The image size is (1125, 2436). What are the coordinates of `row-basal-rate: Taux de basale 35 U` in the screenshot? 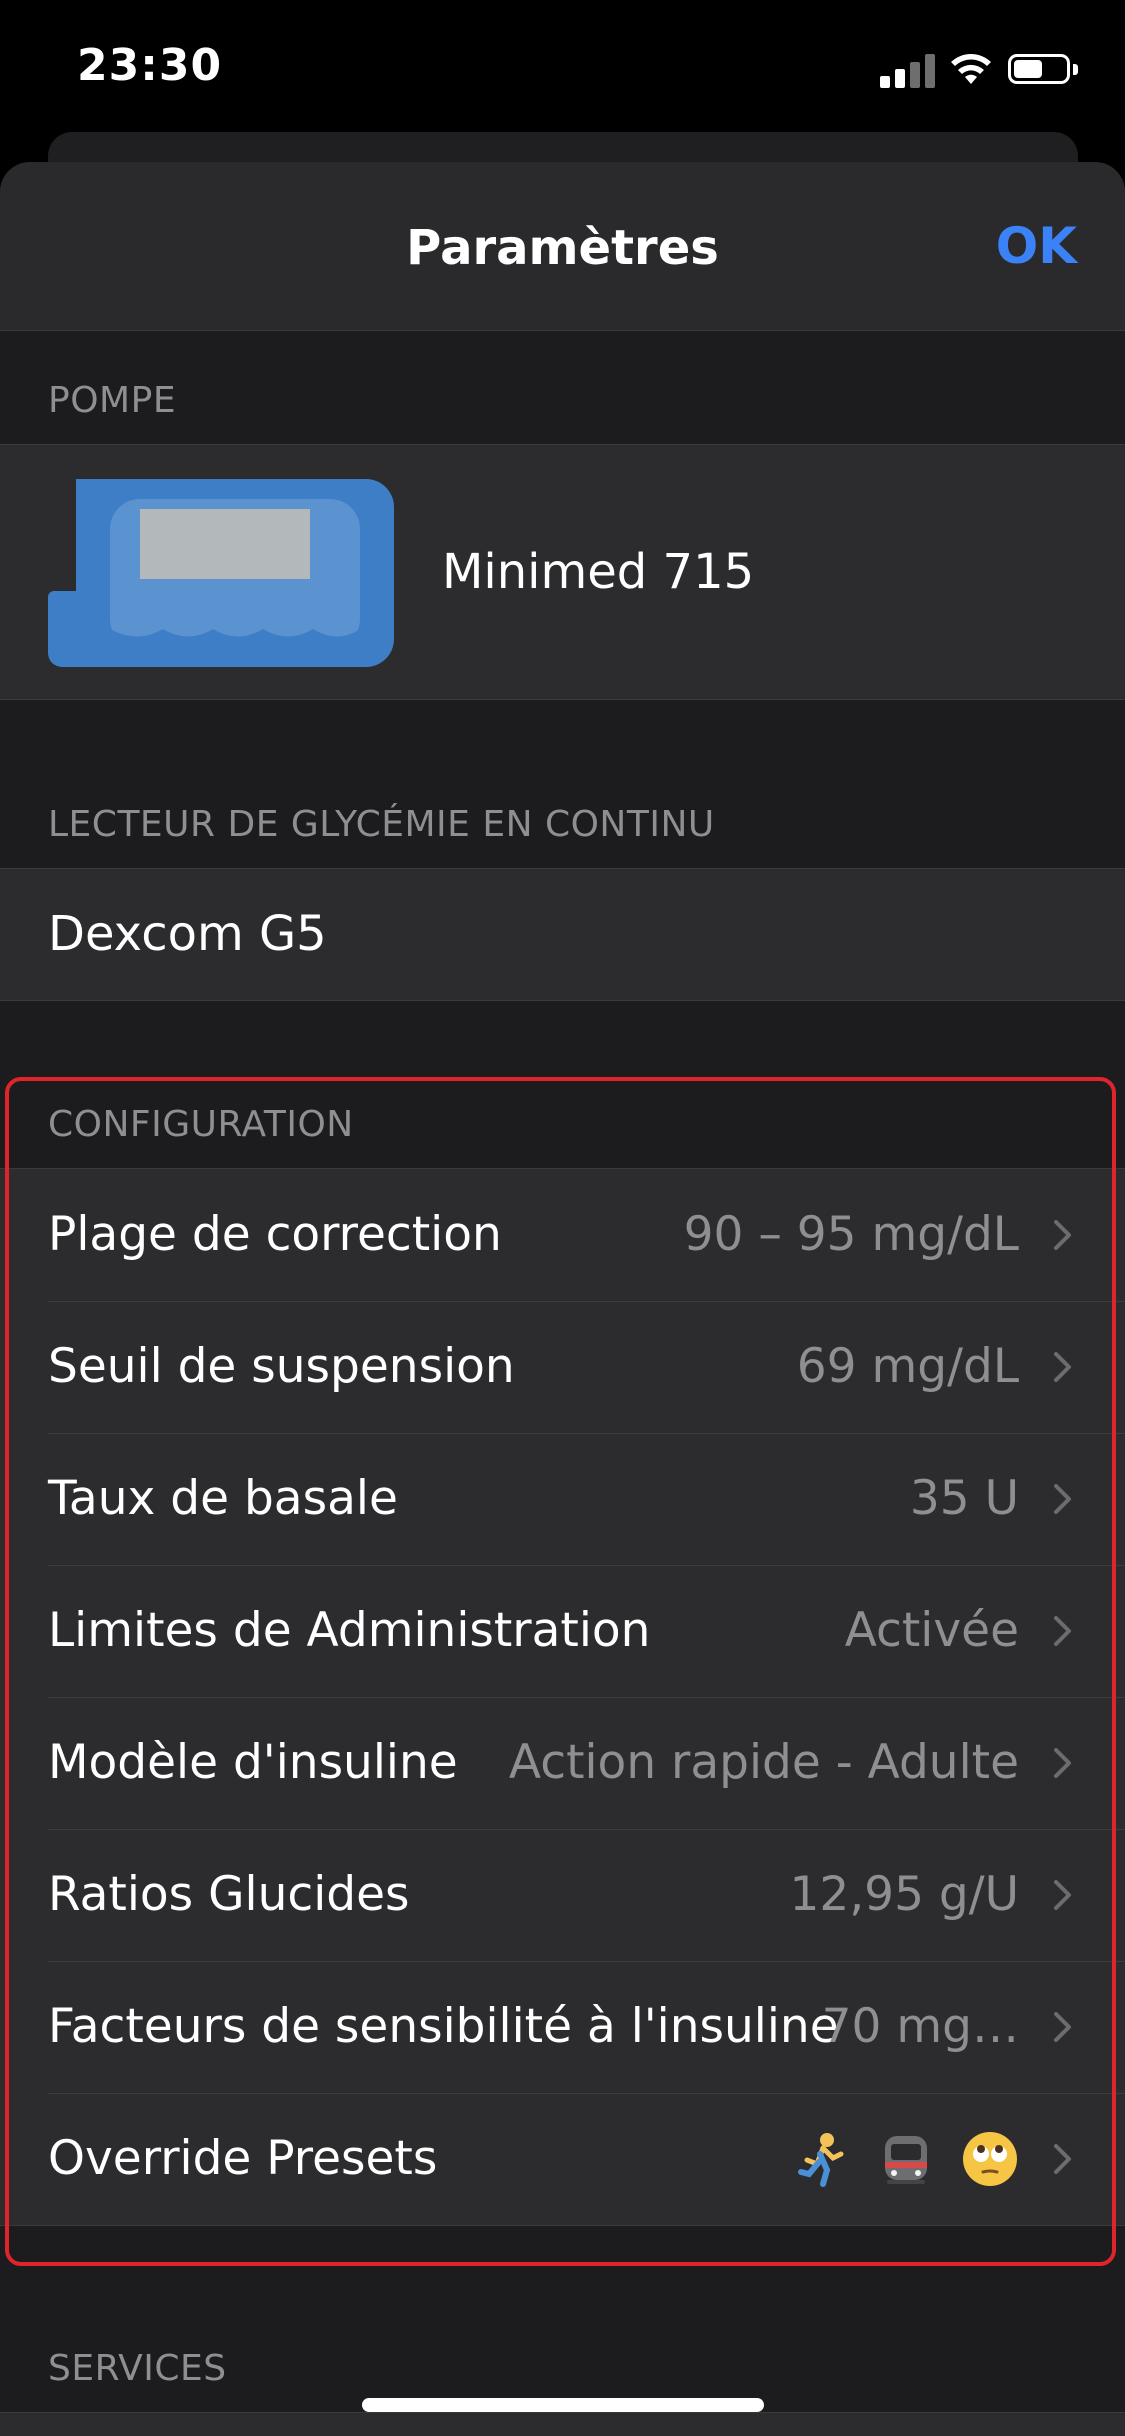 It's located at (562, 1499).